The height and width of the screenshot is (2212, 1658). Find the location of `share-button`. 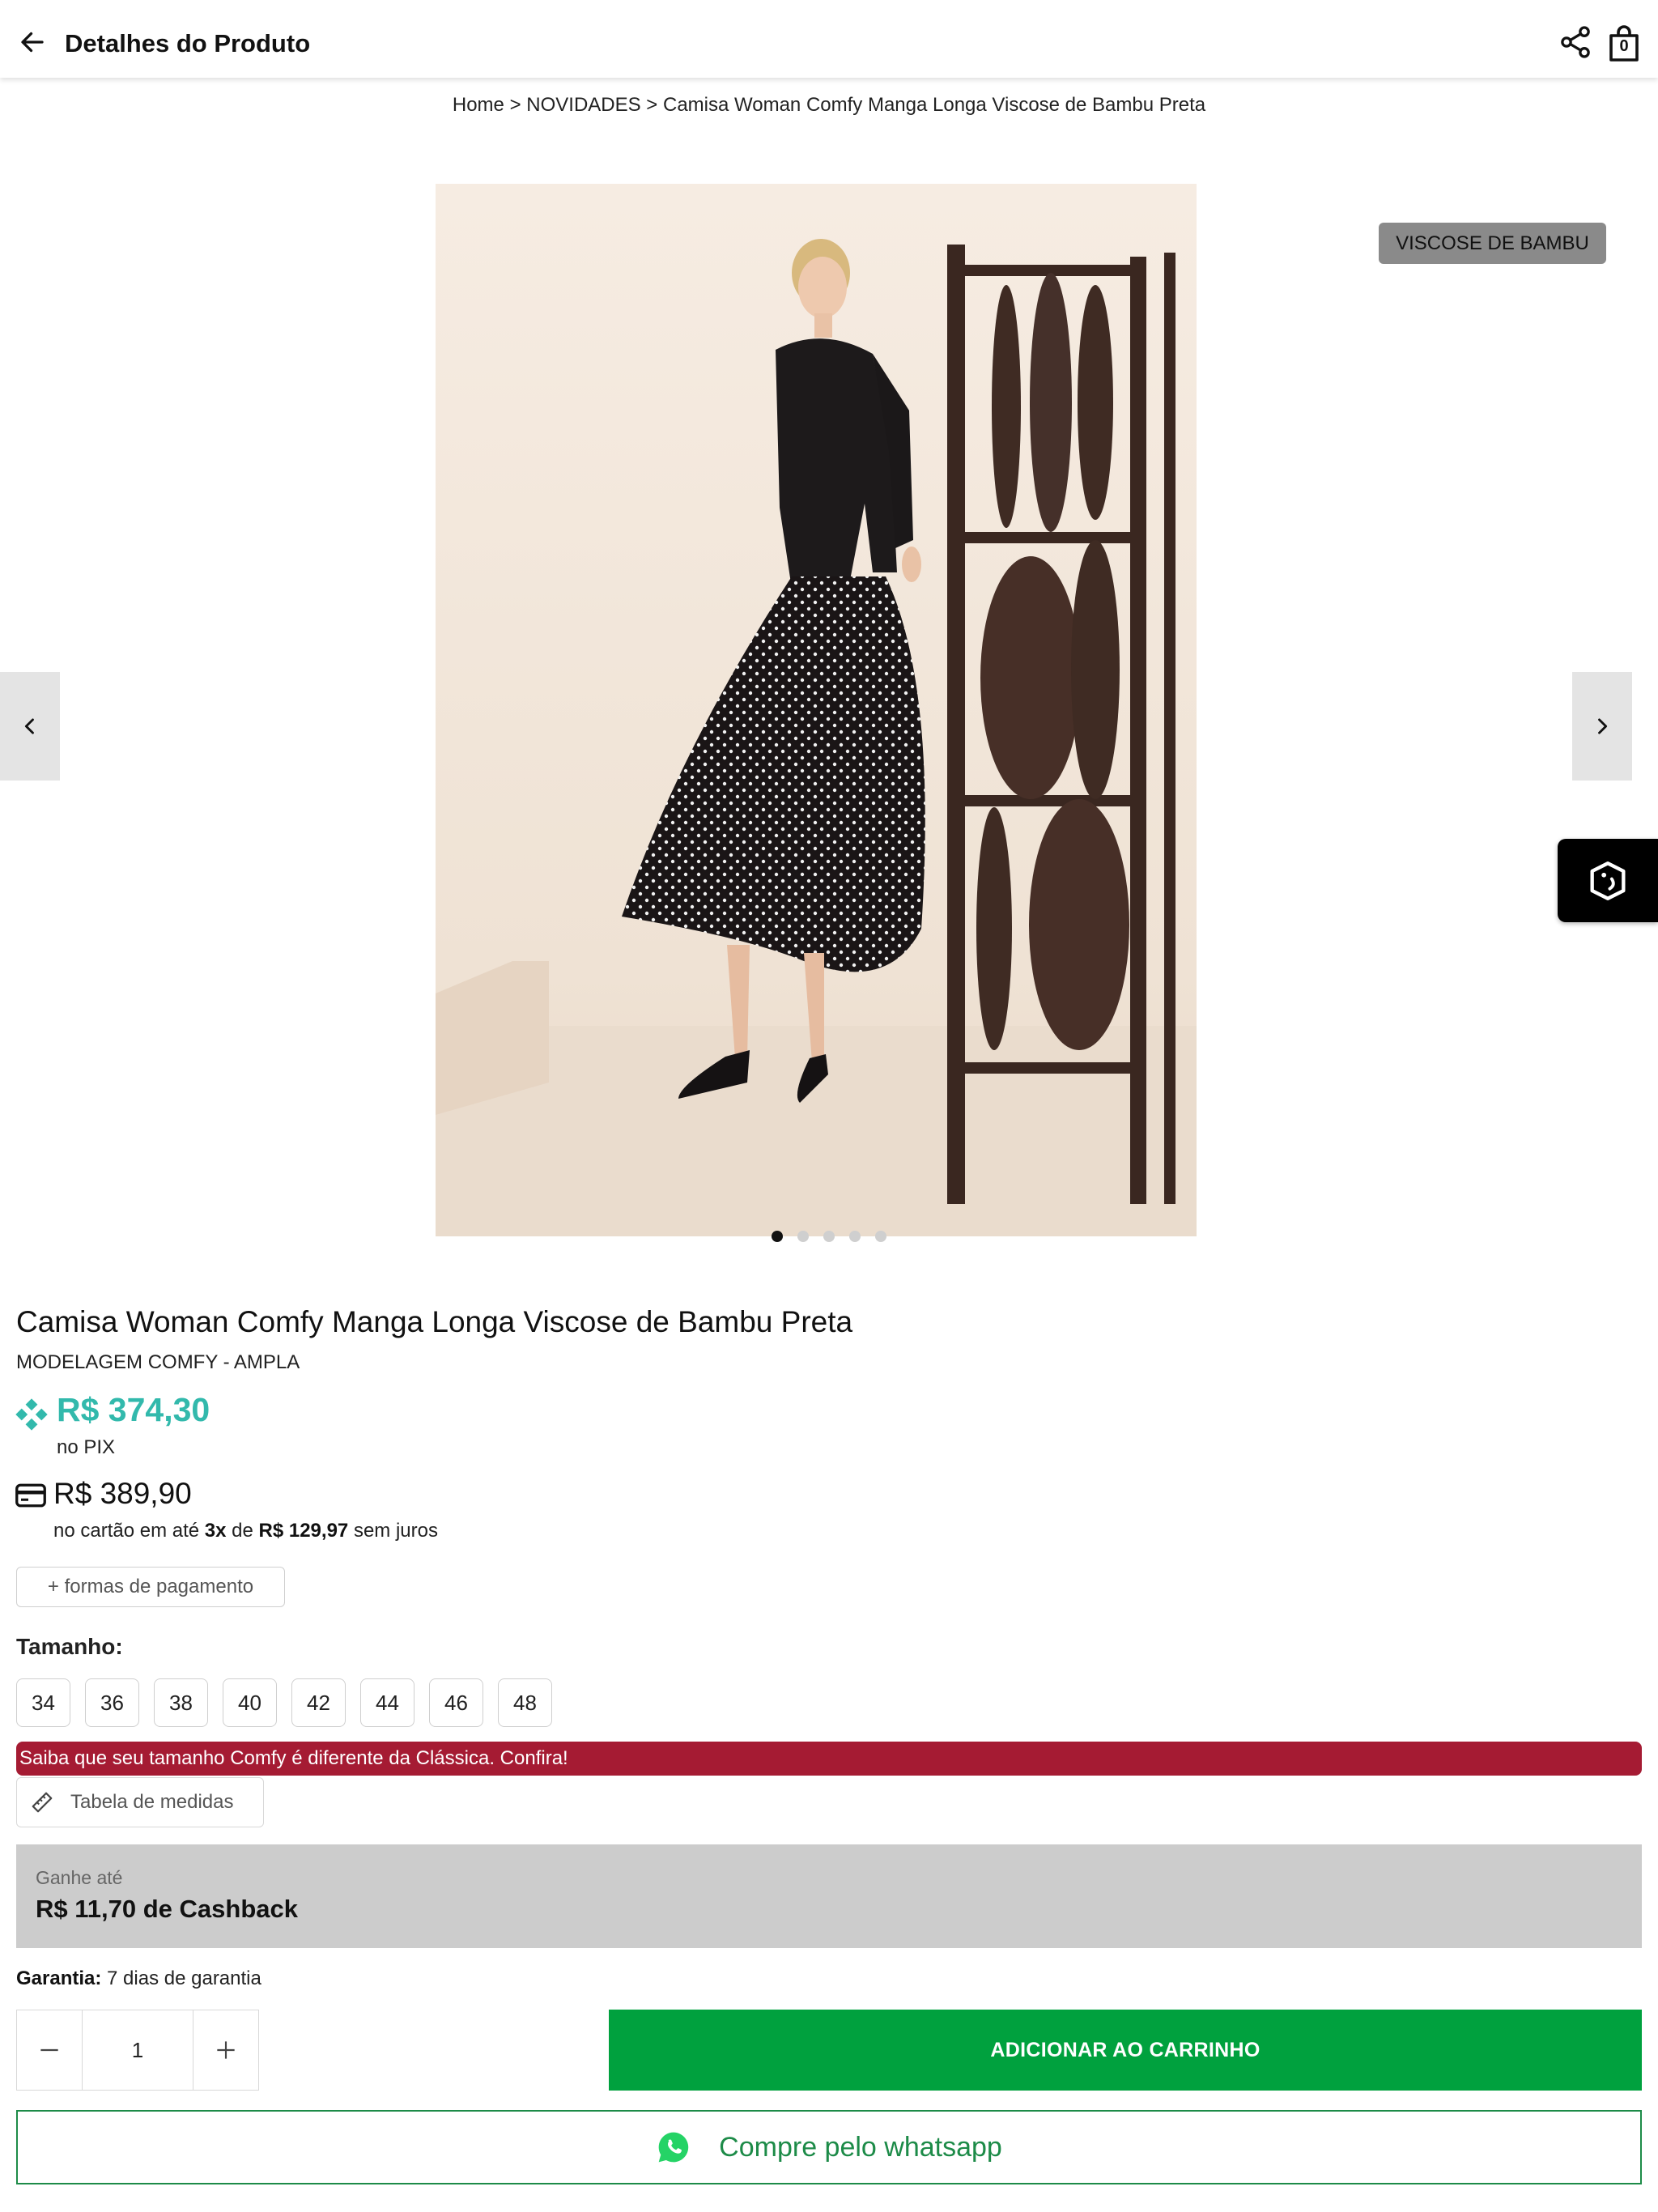

share-button is located at coordinates (1575, 42).